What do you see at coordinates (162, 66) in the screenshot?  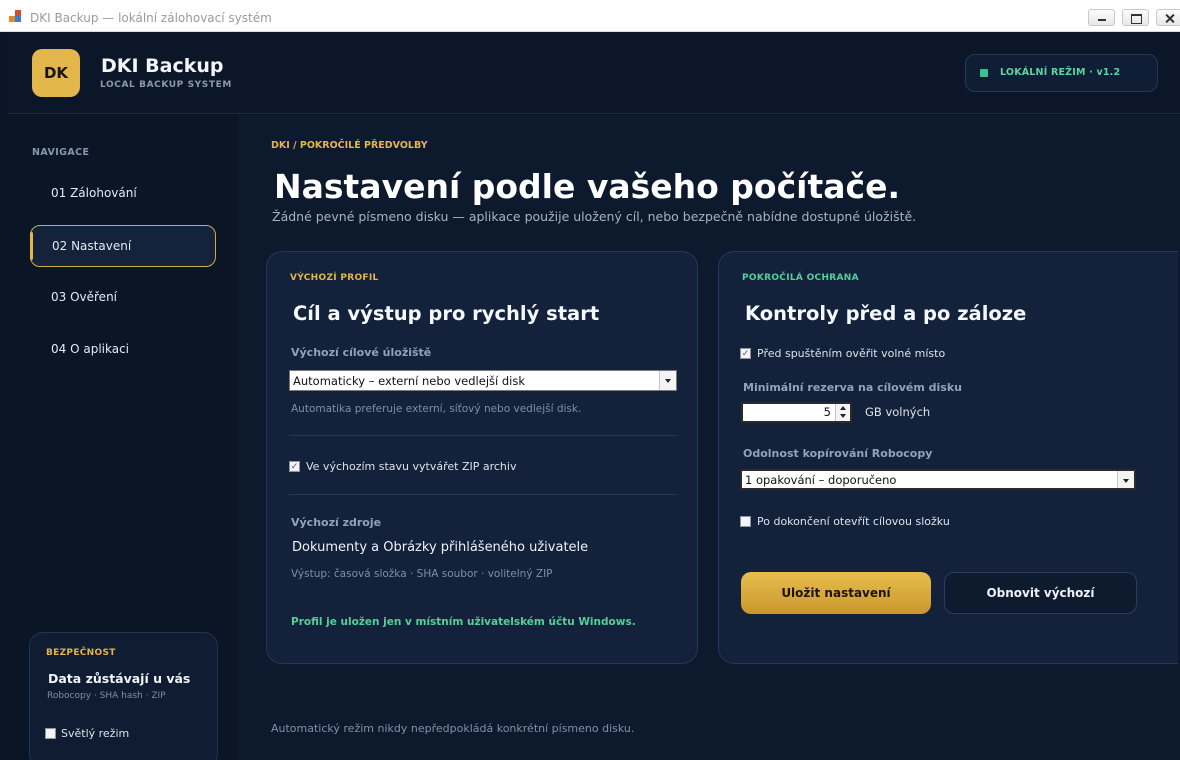 I see `brand-name: DKI Backup` at bounding box center [162, 66].